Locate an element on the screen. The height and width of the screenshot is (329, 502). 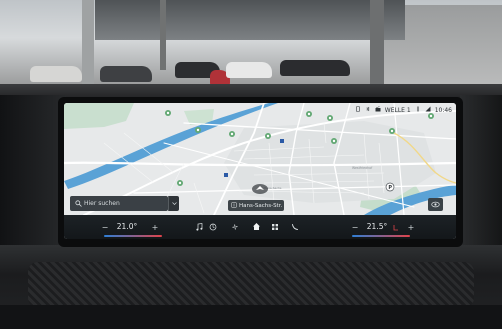
driver-temp-indicator is located at coordinates (133, 236).